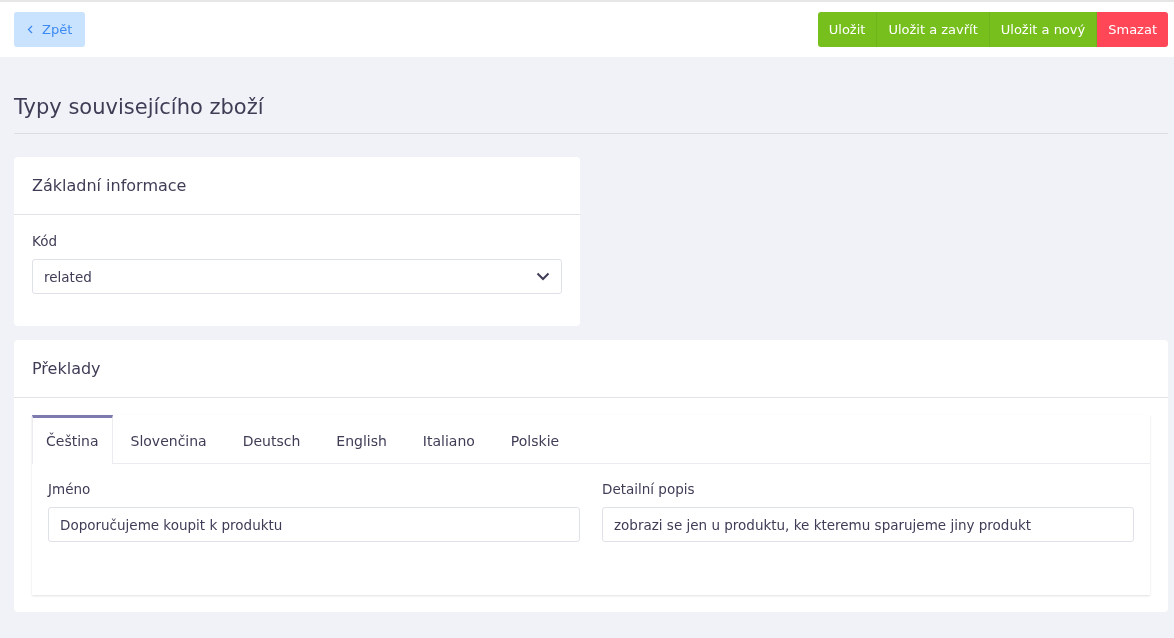 The image size is (1174, 638). I want to click on input-field: Doporučujeme koupit k produktu, so click(314, 524).